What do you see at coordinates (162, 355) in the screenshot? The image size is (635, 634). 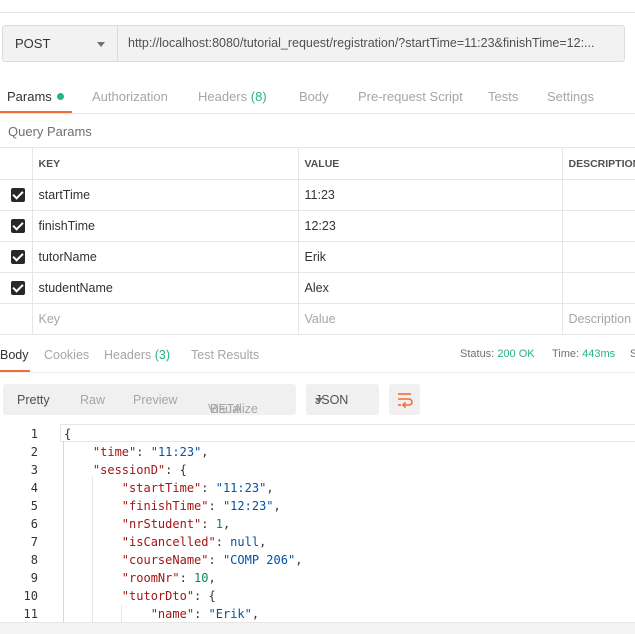 I see `response-headers-count: (3)` at bounding box center [162, 355].